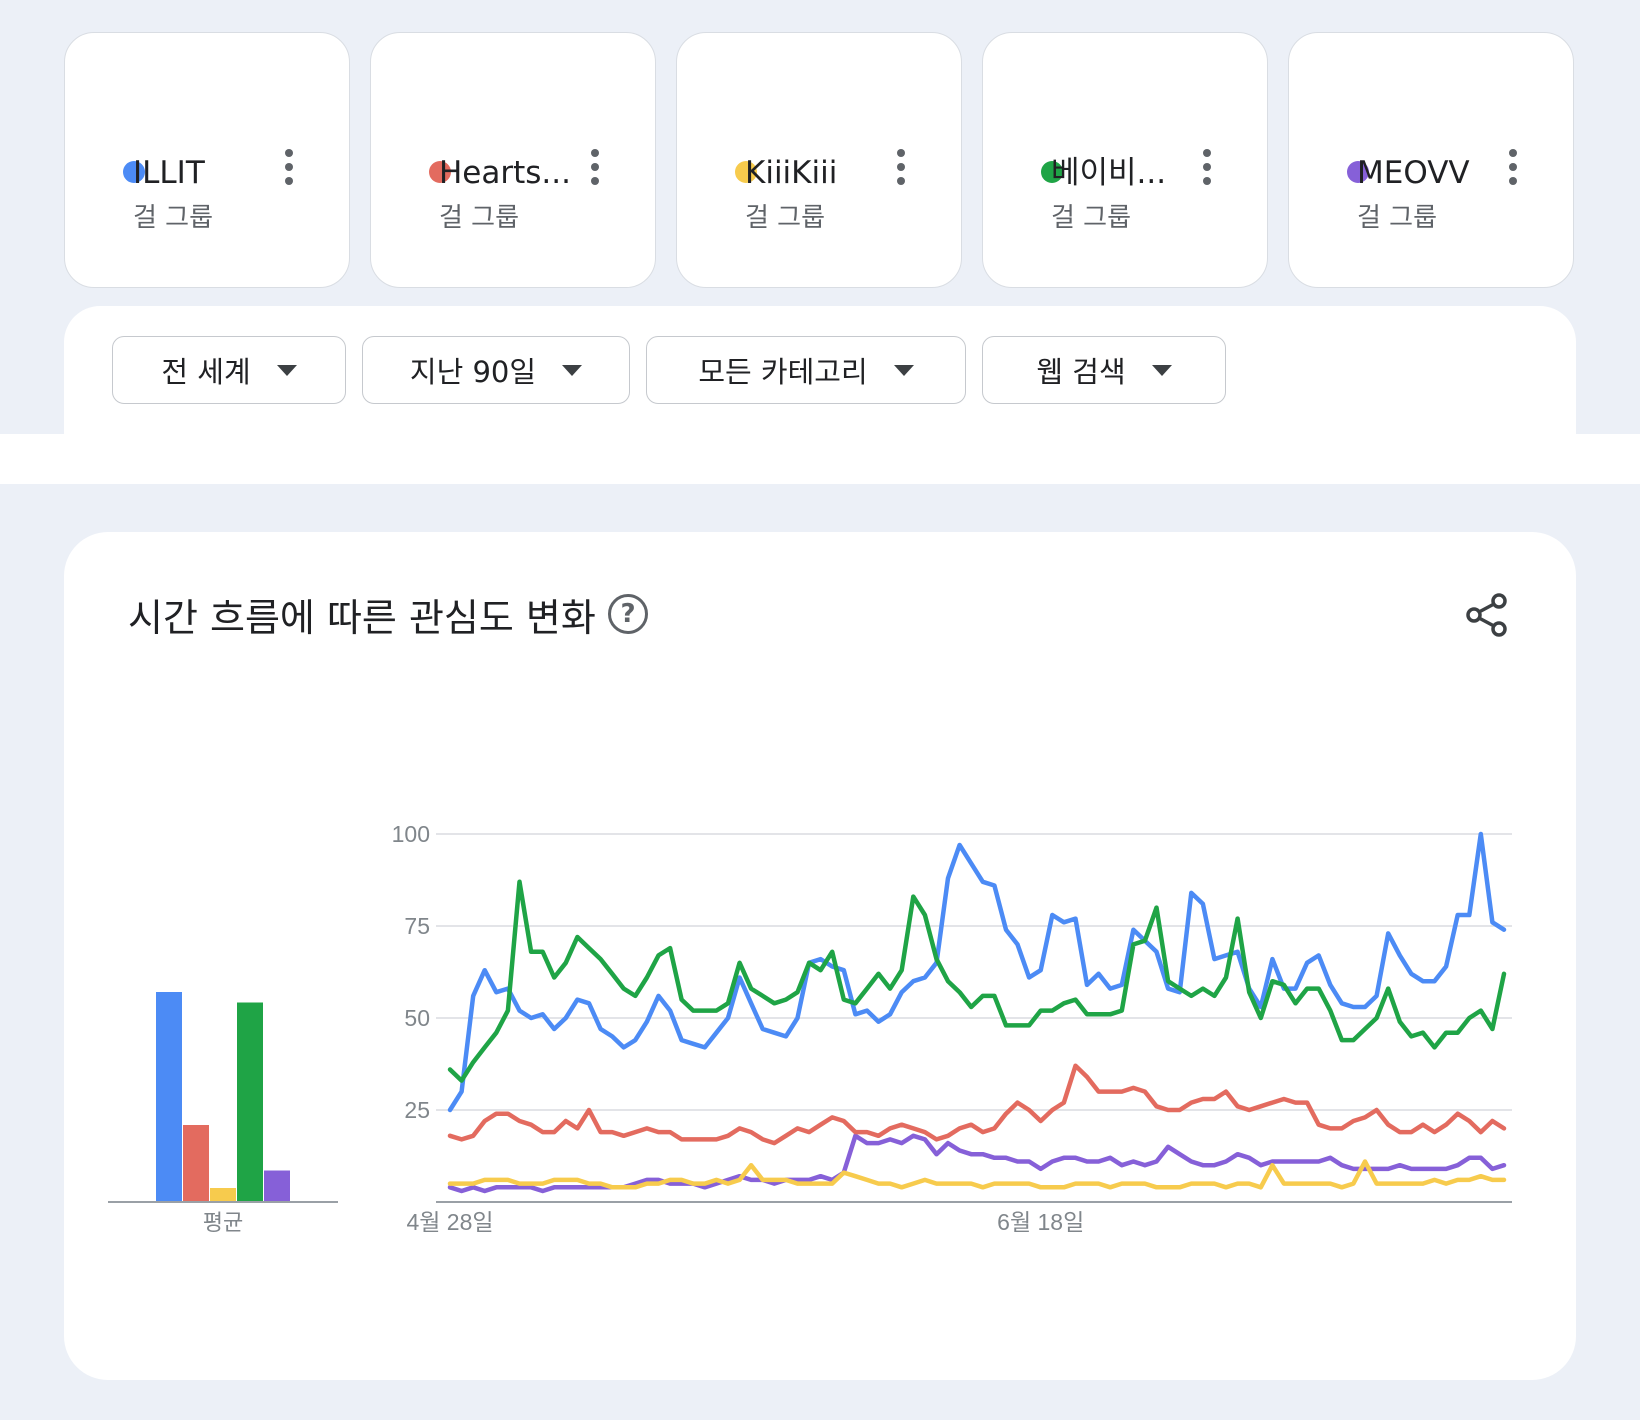  Describe the element at coordinates (417, 1110) in the screenshot. I see `y-tick-label: 25` at that location.